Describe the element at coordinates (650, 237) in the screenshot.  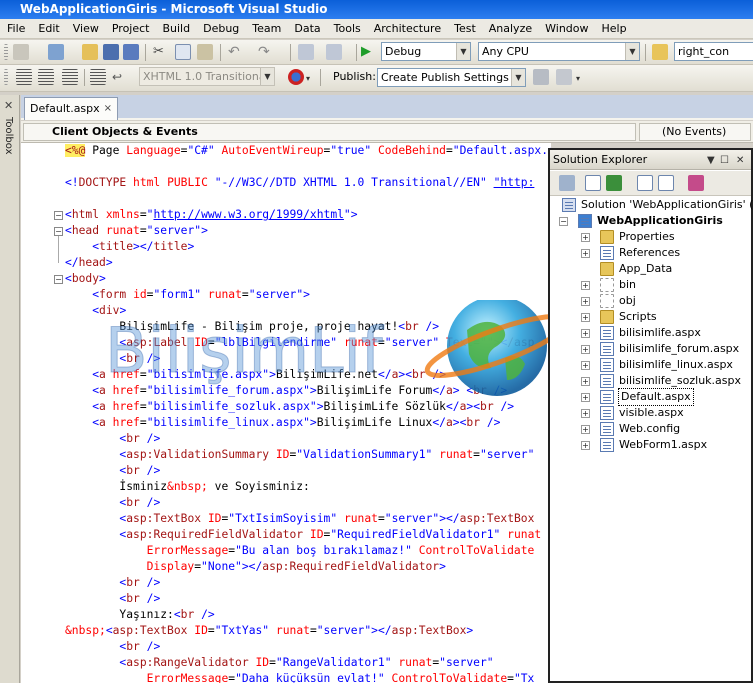
I see `tree-item-properties: + Properties` at that location.